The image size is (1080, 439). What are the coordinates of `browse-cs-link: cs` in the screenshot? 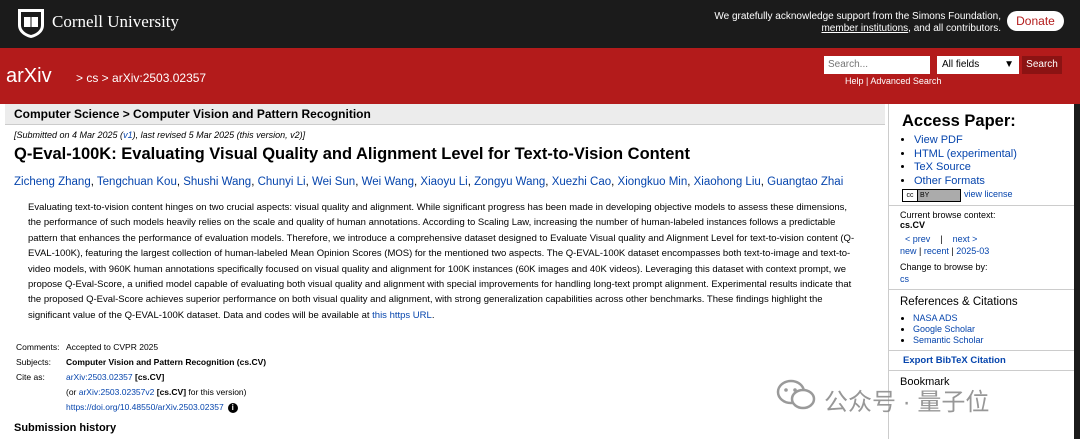 It's located at (904, 279).